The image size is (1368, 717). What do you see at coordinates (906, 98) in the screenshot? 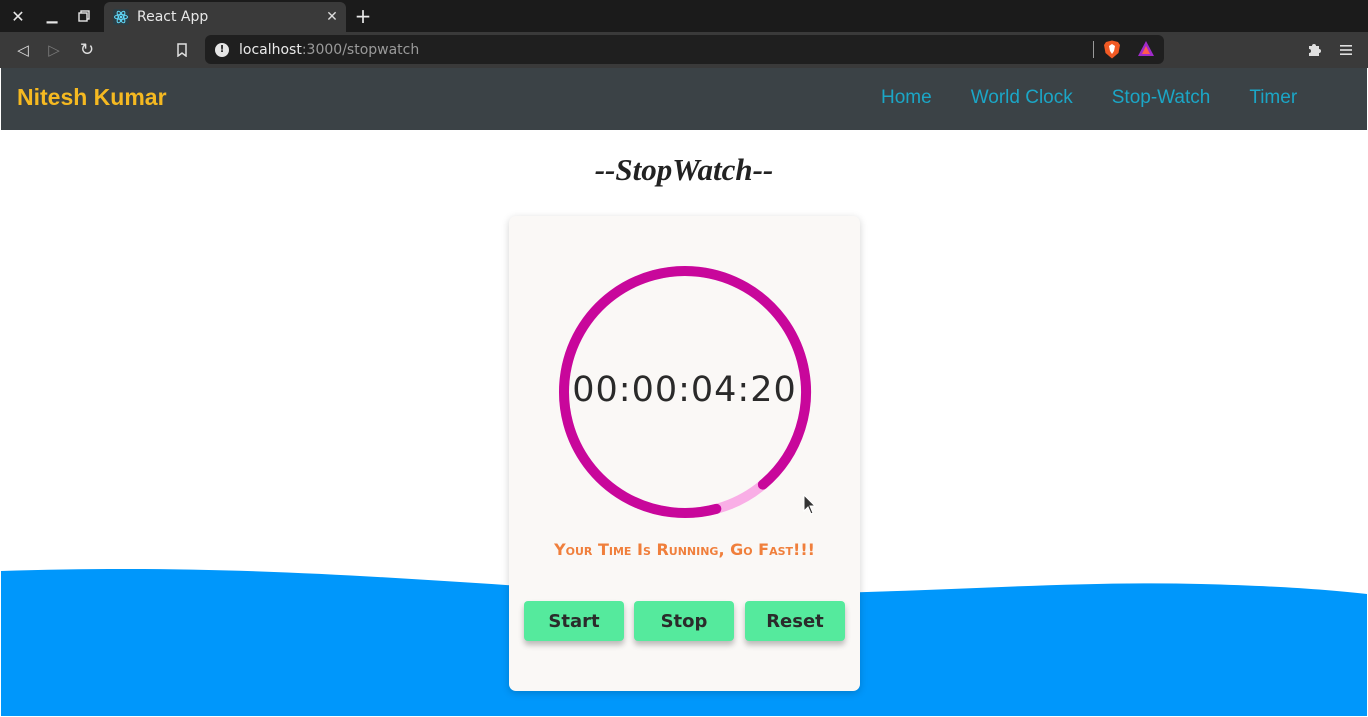
I see `nav-link-home: Home` at bounding box center [906, 98].